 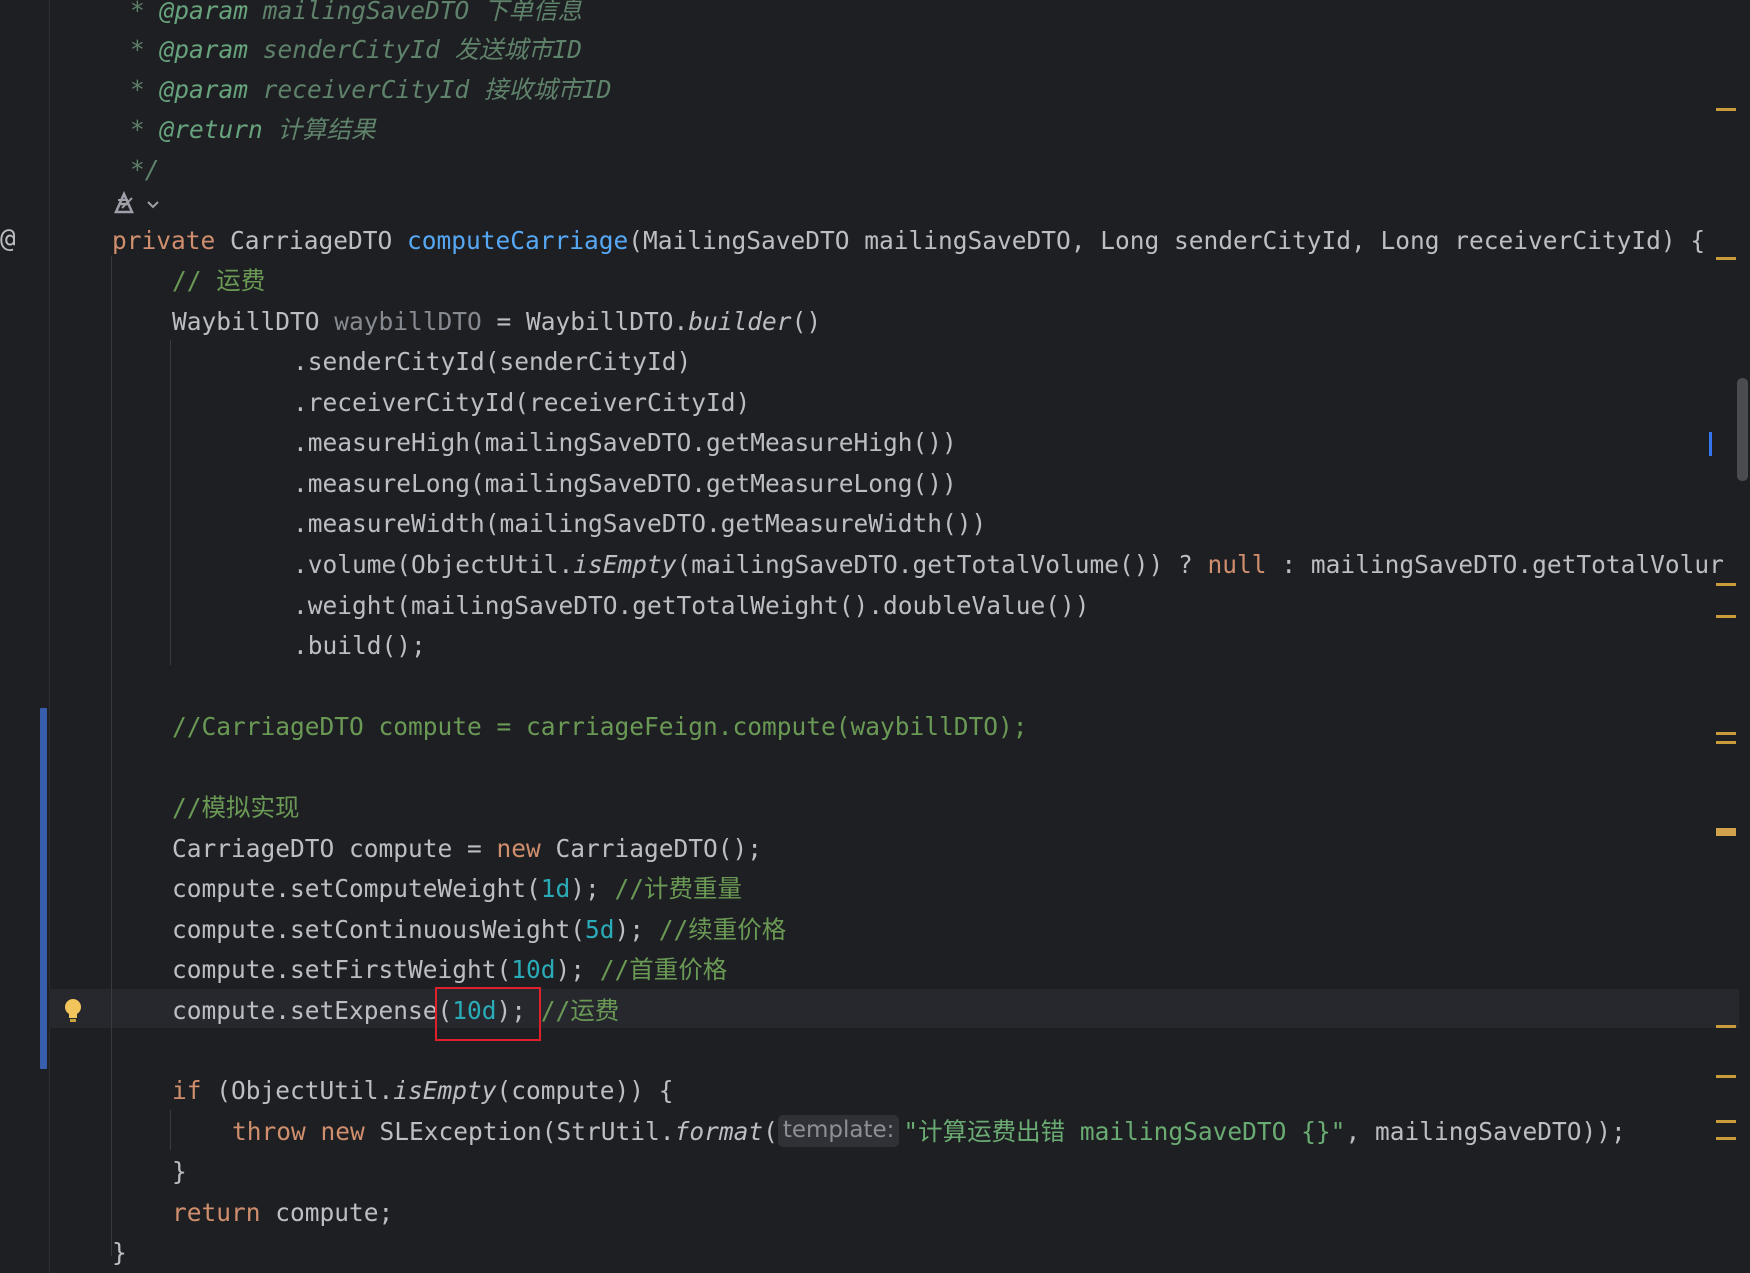 What do you see at coordinates (218, 281) in the screenshot?
I see `code-line: // 运费` at bounding box center [218, 281].